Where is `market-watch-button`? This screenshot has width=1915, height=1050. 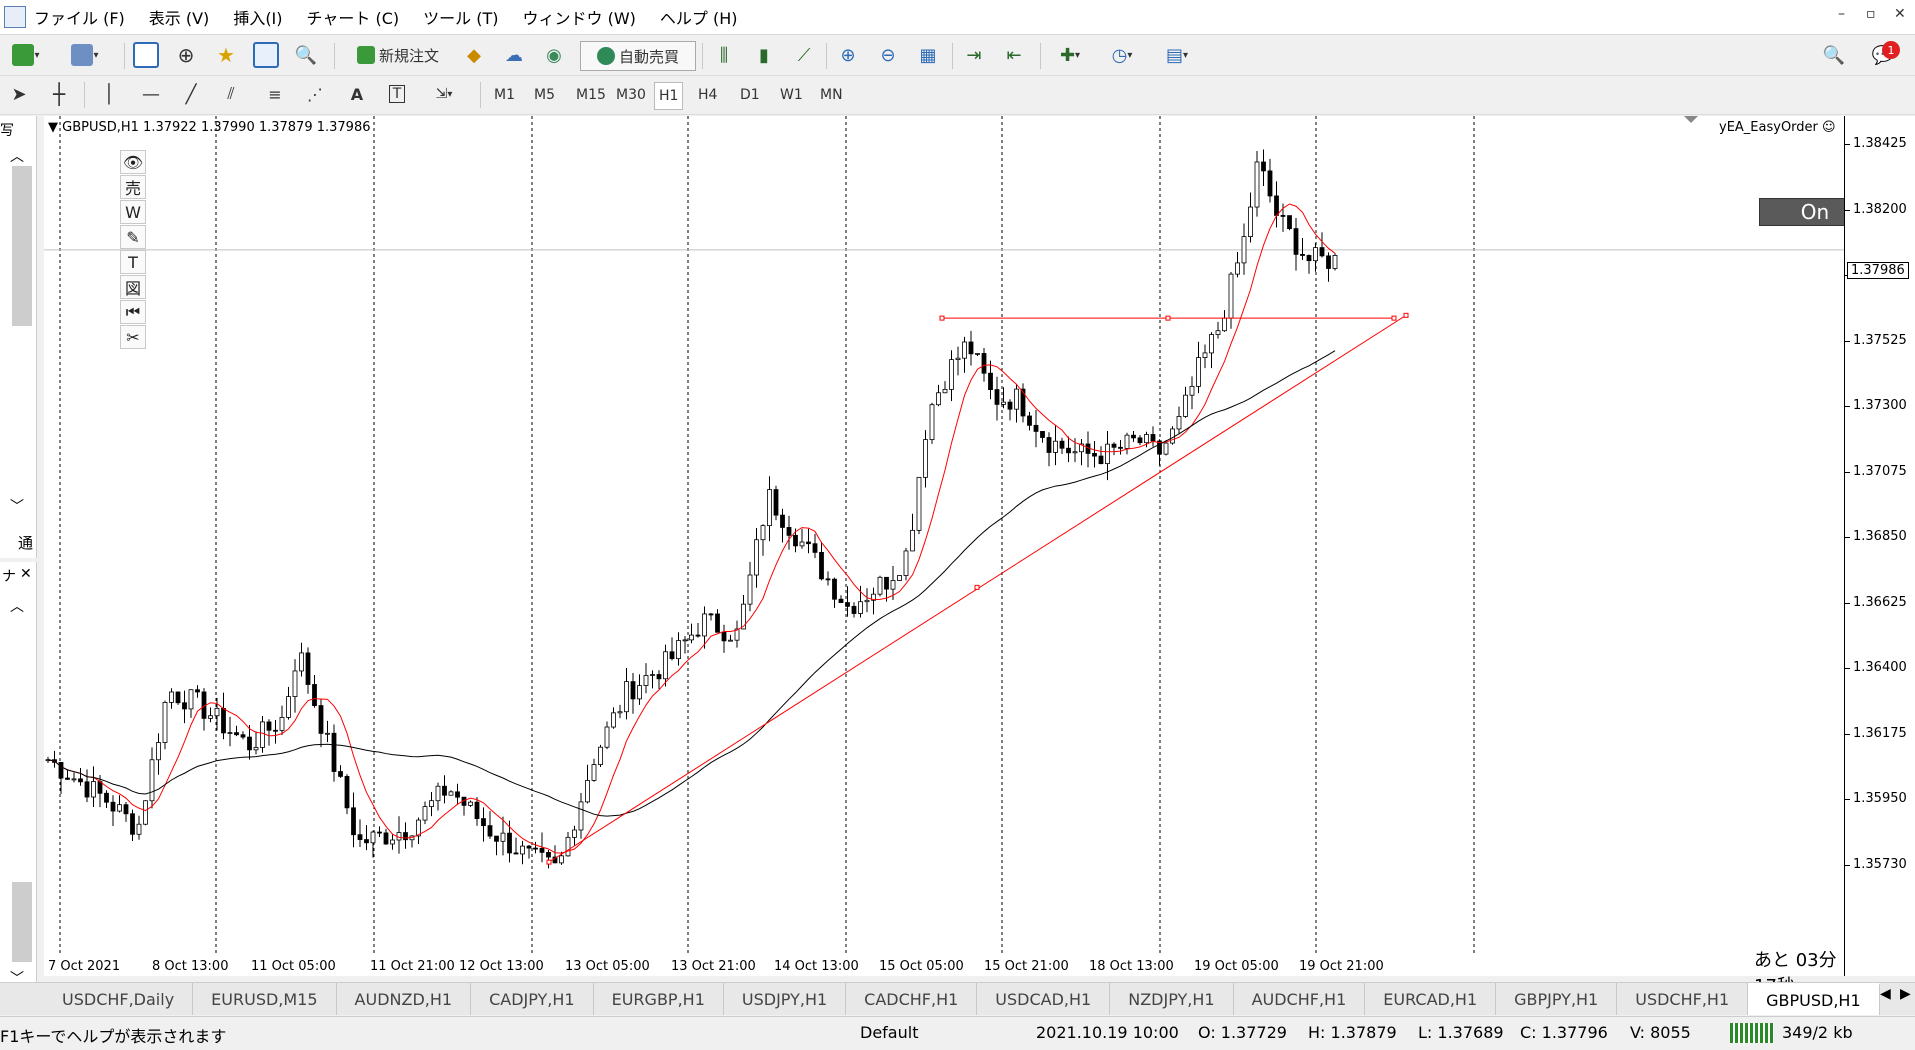 market-watch-button is located at coordinates (146, 55).